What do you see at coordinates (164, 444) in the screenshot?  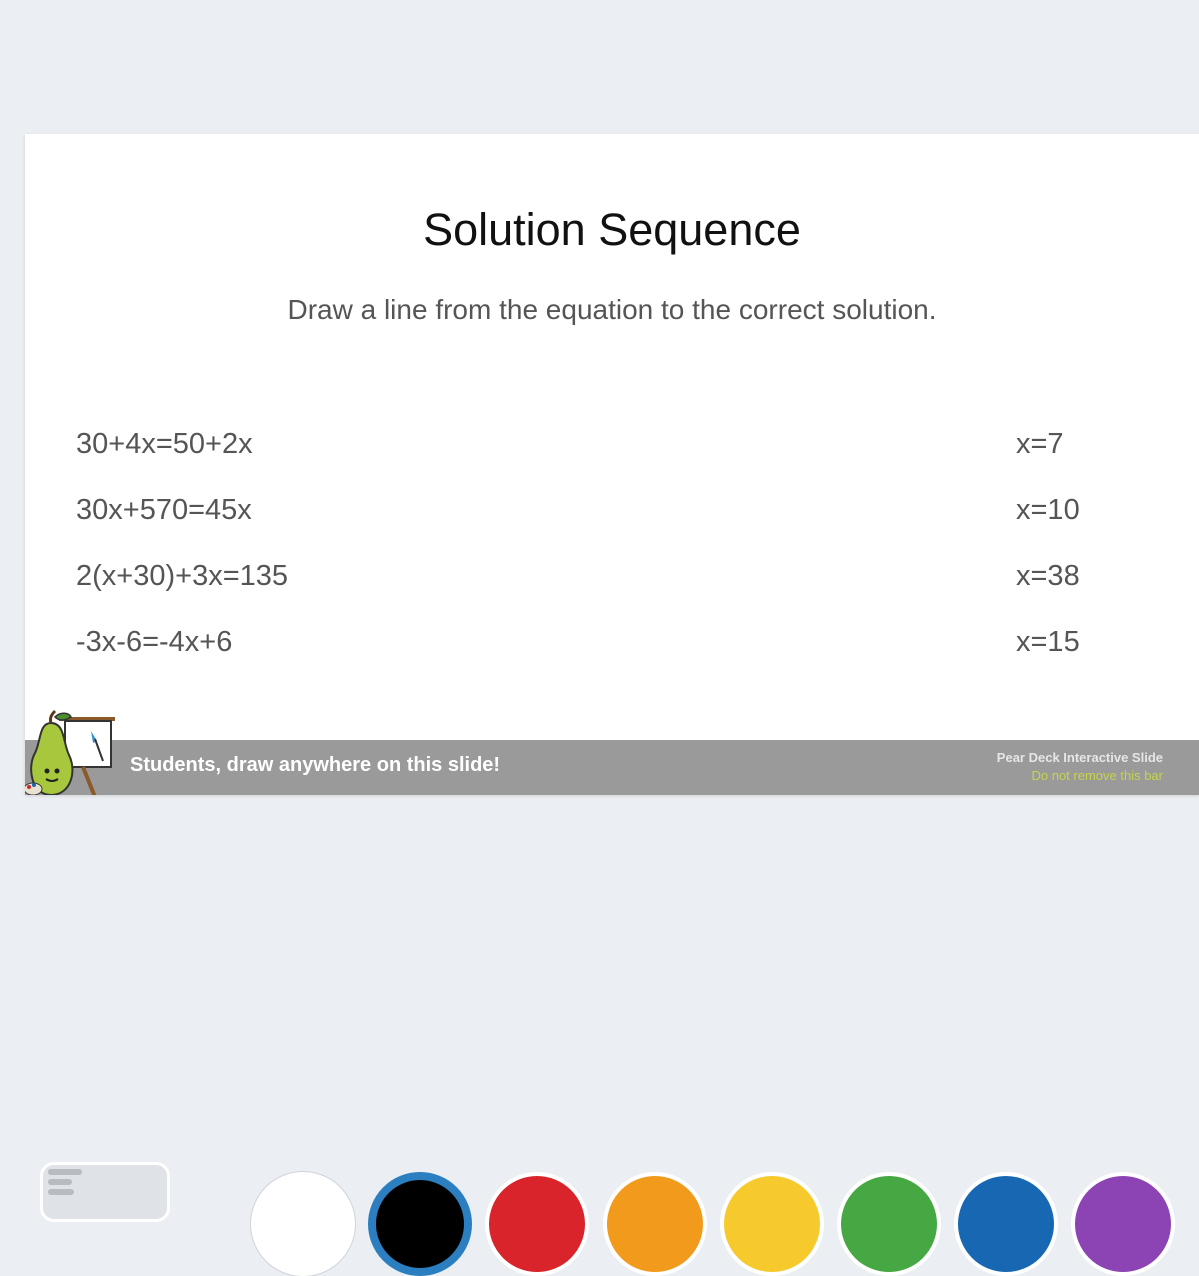 I see `equation-item: 30+4x=50+2x` at bounding box center [164, 444].